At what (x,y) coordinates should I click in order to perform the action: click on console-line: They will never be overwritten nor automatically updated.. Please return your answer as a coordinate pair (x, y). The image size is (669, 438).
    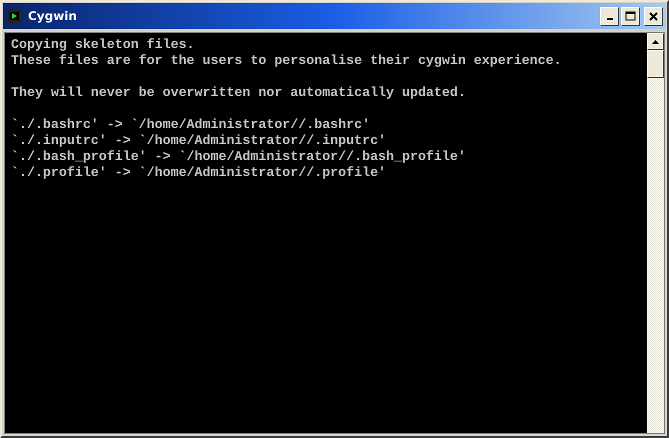
    Looking at the image, I should click on (239, 93).